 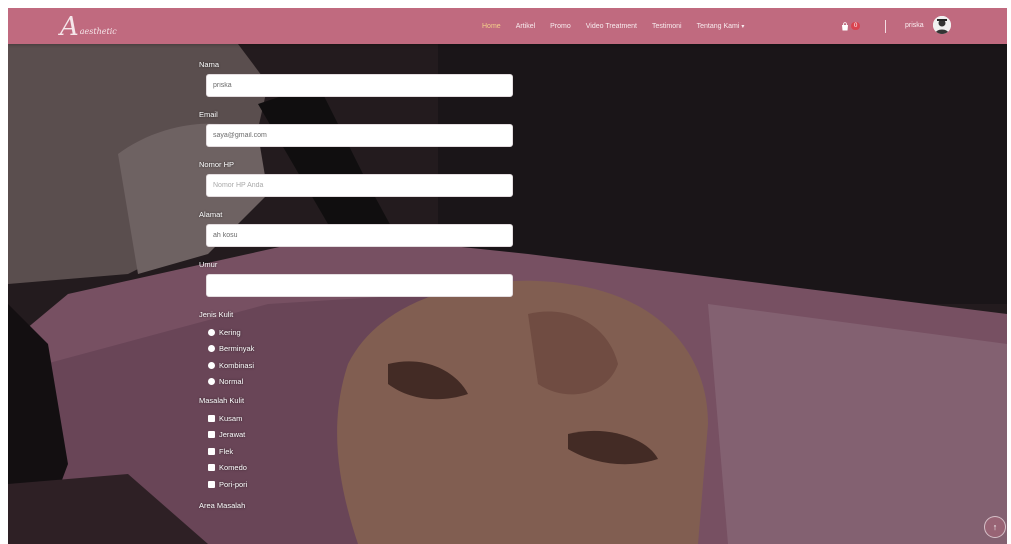 I want to click on masalah-kulit-option: Komedo, so click(x=363, y=468).